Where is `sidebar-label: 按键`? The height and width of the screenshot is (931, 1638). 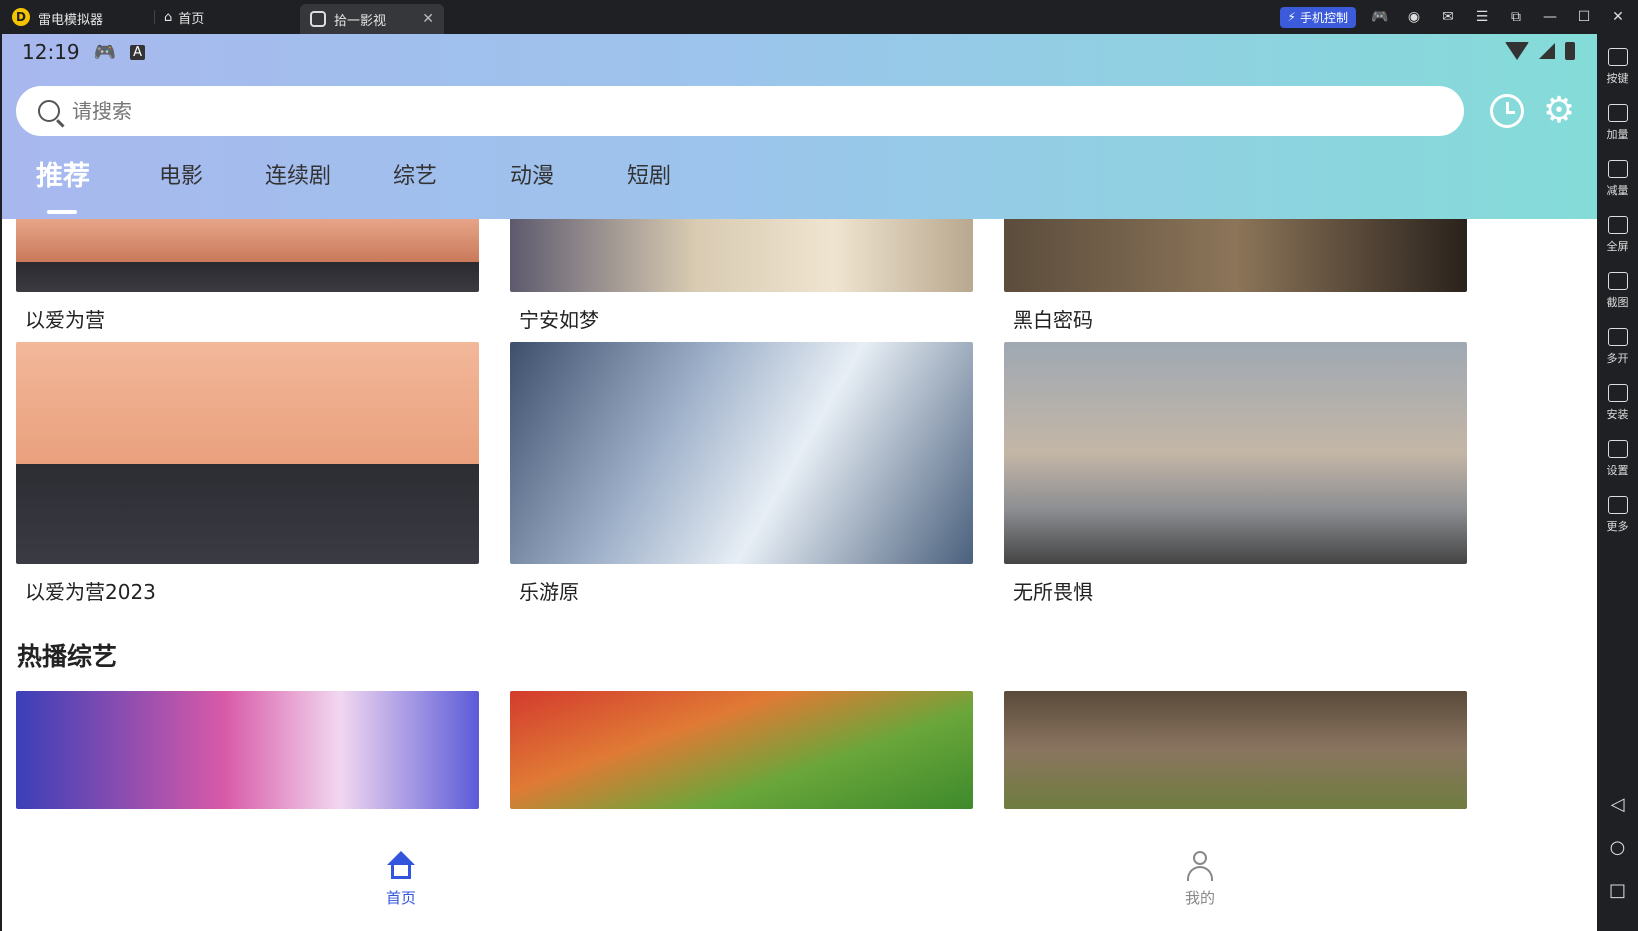 sidebar-label: 按键 is located at coordinates (1617, 78).